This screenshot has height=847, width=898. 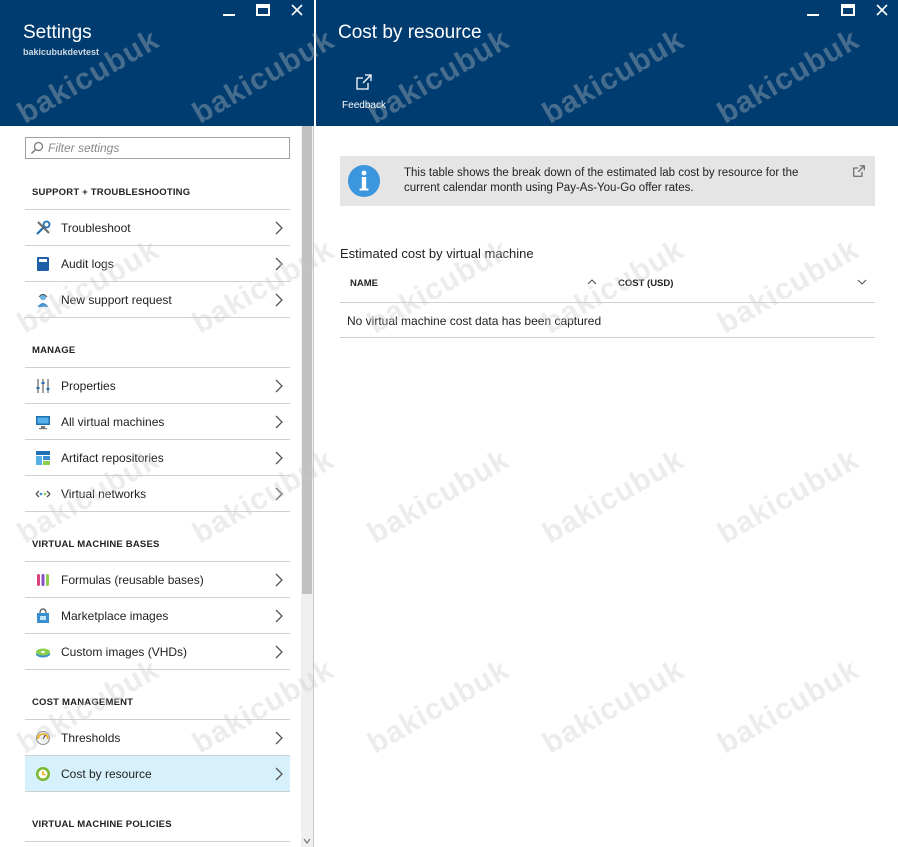 I want to click on settings-scrollbar, so click(x=307, y=486).